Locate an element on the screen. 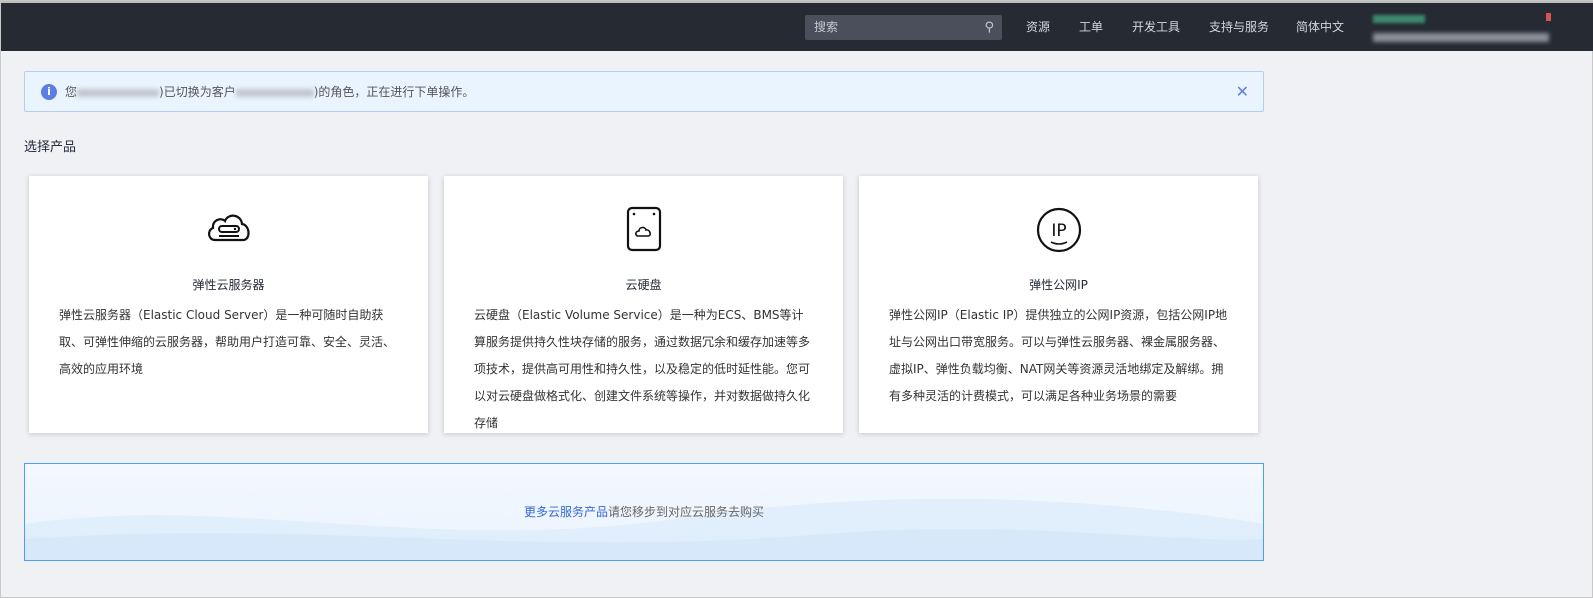 Image resolution: width=1593 pixels, height=598 pixels. blurred-customer is located at coordinates (274, 92).